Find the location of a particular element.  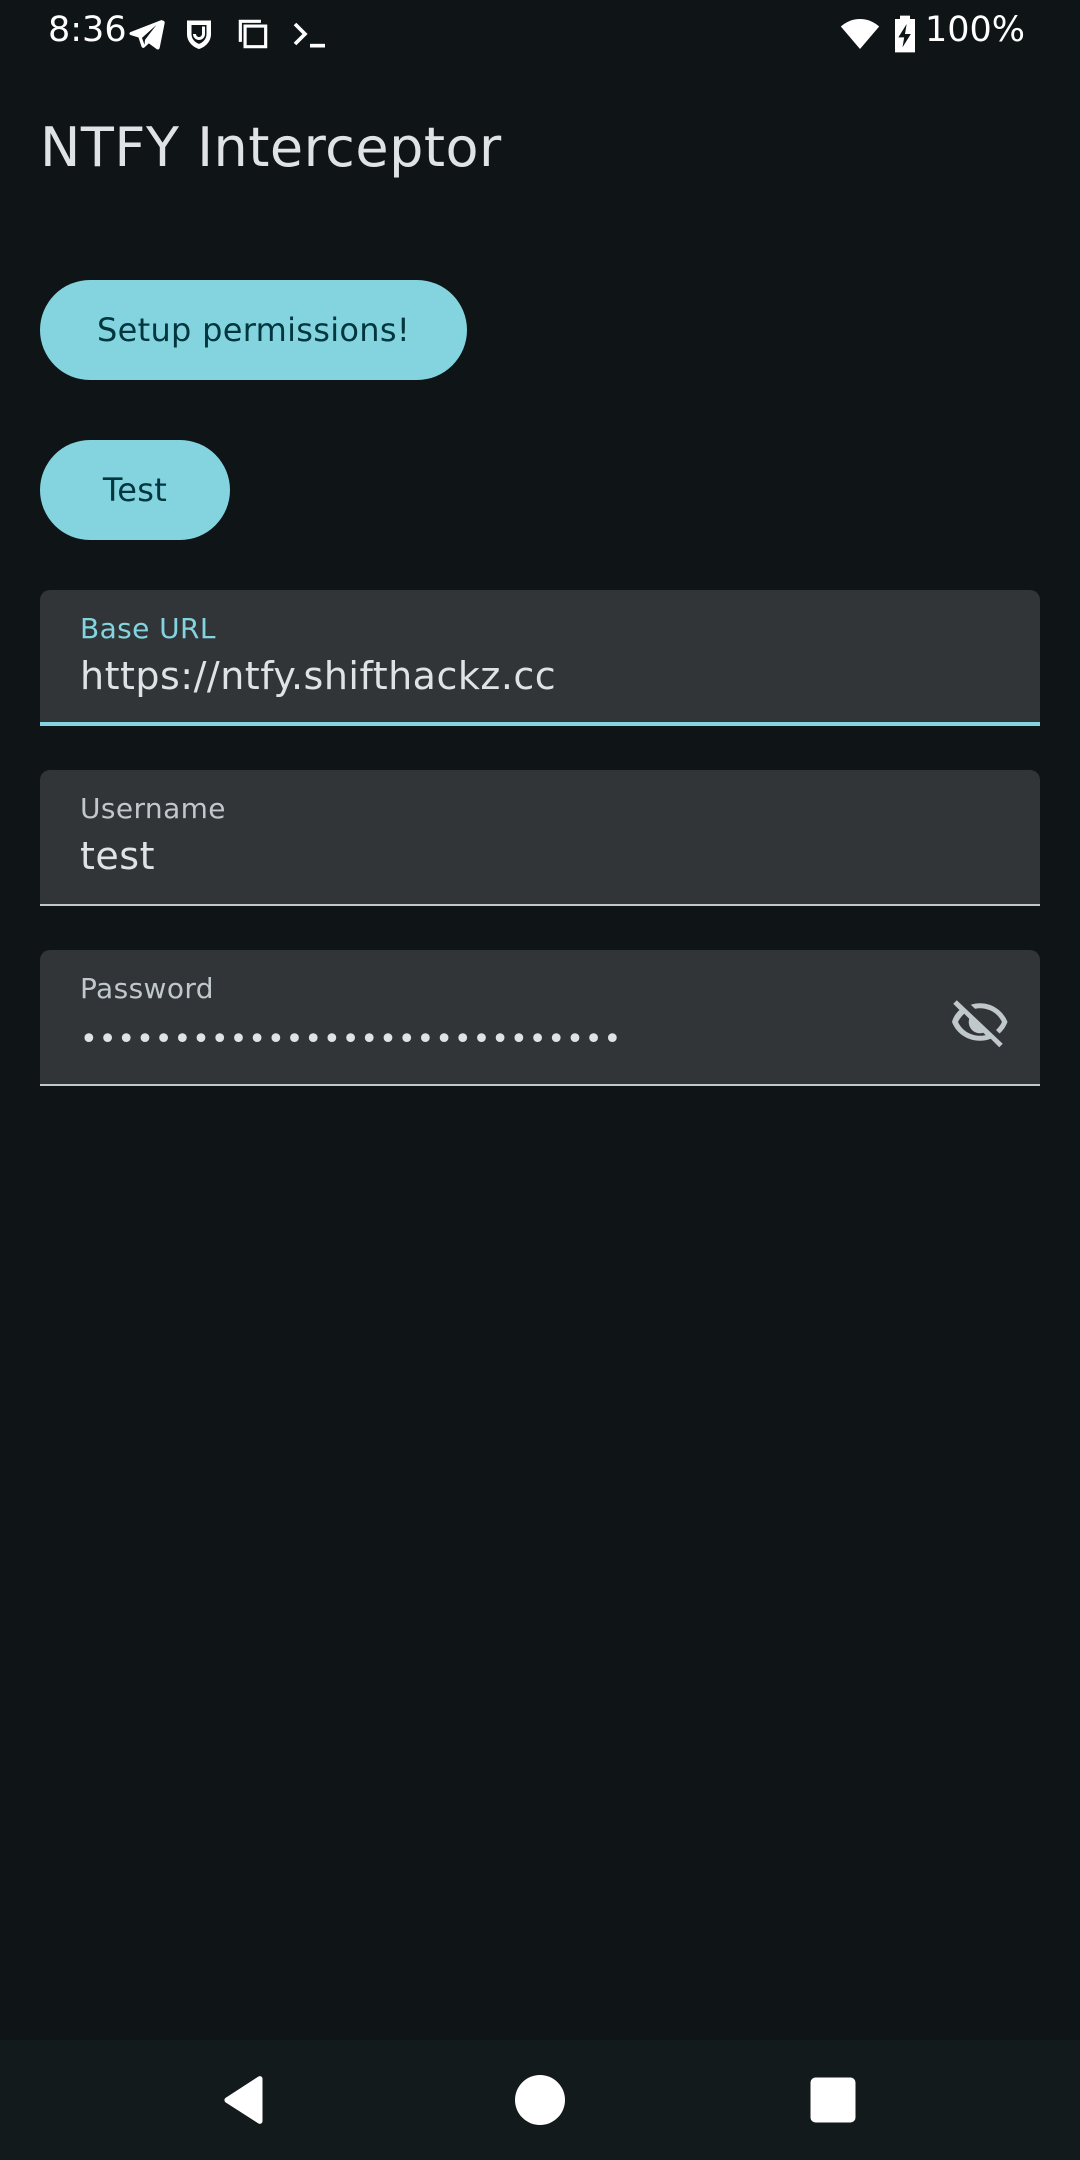

password-field: Password ••••••••••••••••••••••••••••• is located at coordinates (540, 1018).